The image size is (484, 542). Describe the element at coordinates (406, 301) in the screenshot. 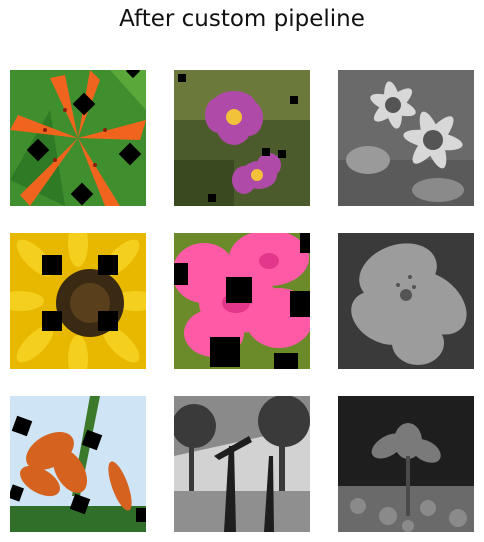

I see `tile-gray-lily` at that location.